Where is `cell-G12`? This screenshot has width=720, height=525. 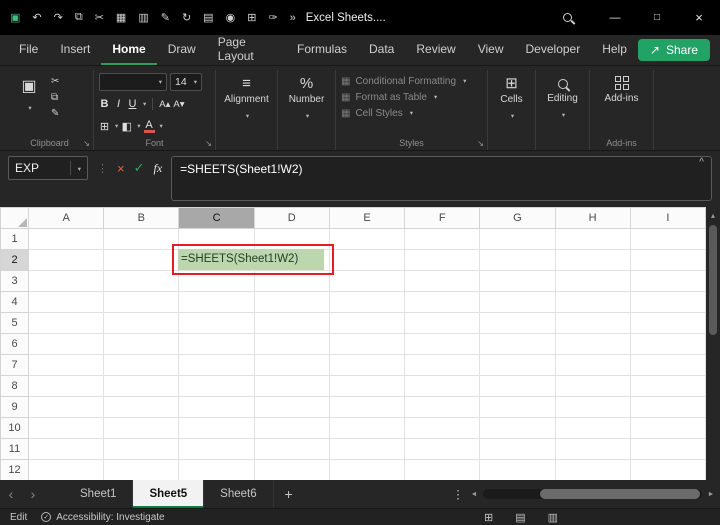 cell-G12 is located at coordinates (517, 469).